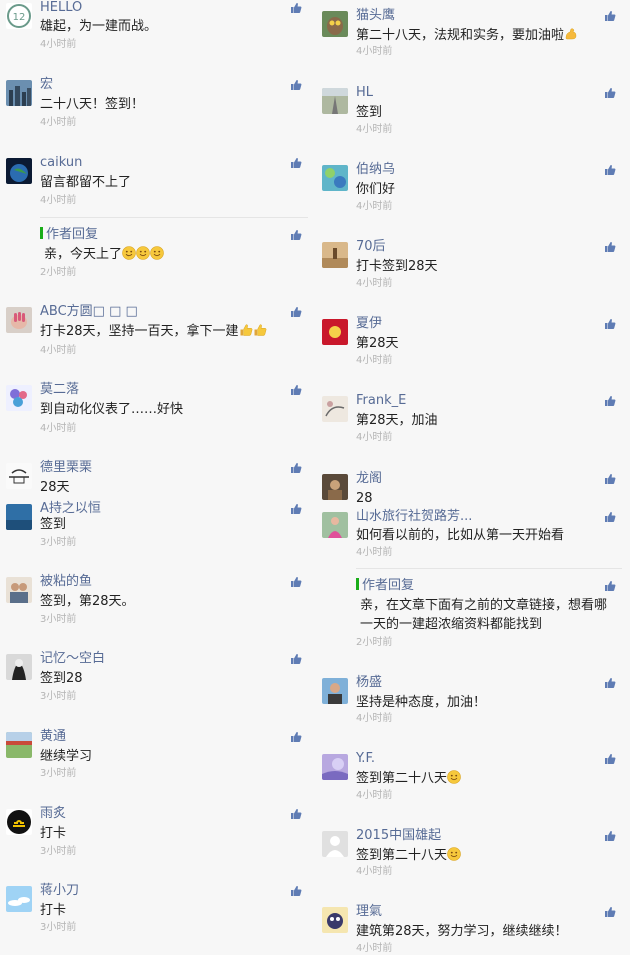  What do you see at coordinates (369, 912) in the screenshot?
I see `commenter-name: 理氣` at bounding box center [369, 912].